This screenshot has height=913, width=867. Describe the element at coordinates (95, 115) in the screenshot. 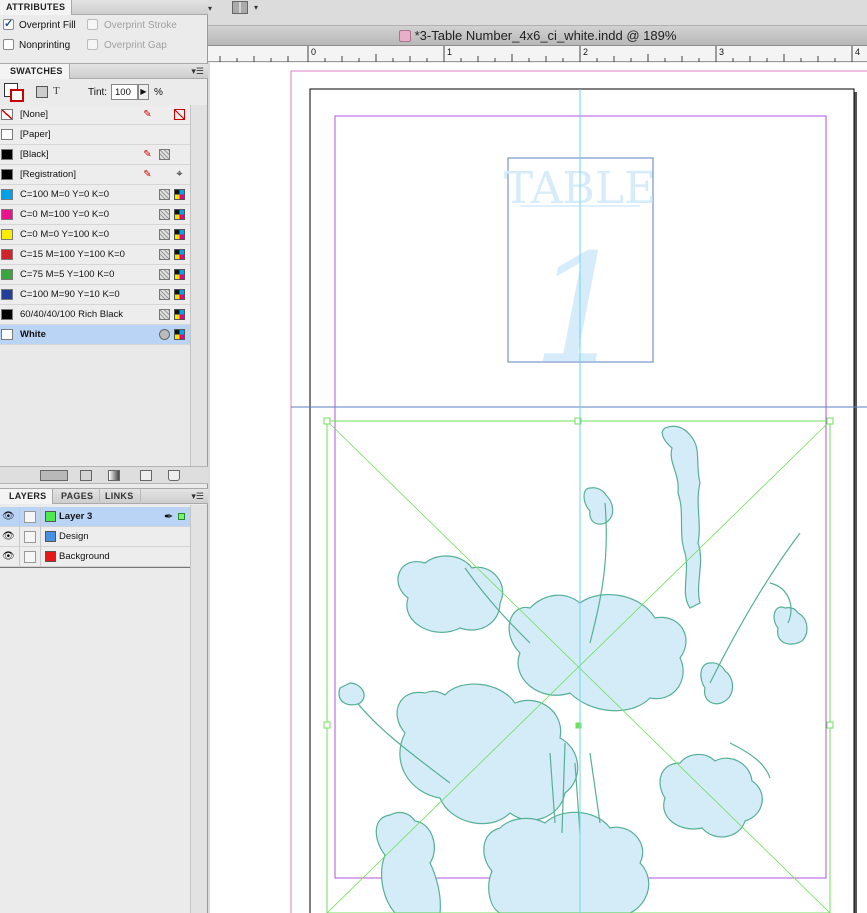

I see `swatch-row-none: [None] ✎` at that location.